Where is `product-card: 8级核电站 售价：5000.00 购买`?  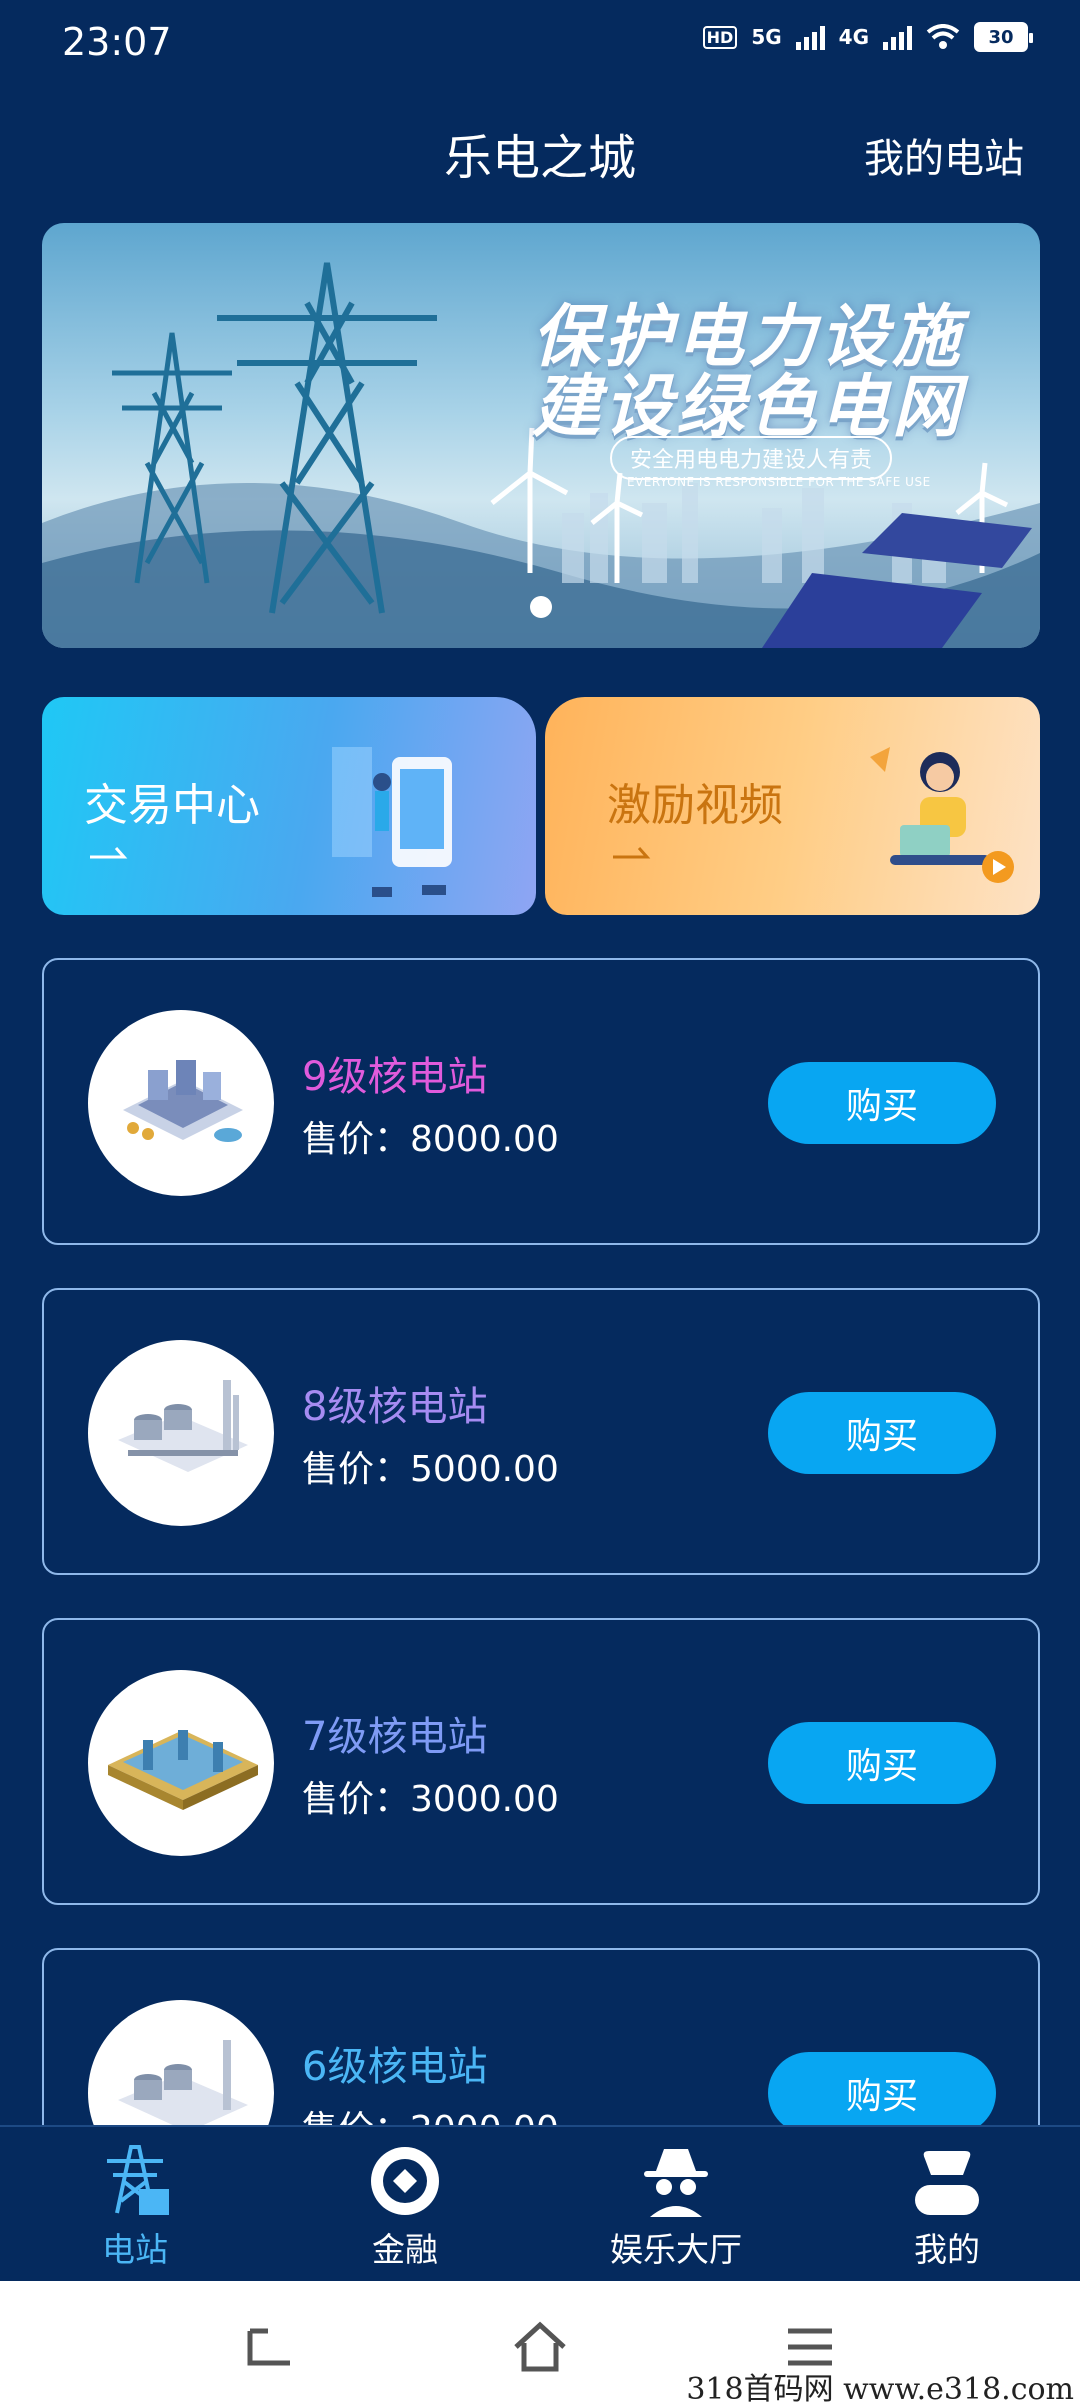 product-card: 8级核电站 售价：5000.00 购买 is located at coordinates (541, 1431).